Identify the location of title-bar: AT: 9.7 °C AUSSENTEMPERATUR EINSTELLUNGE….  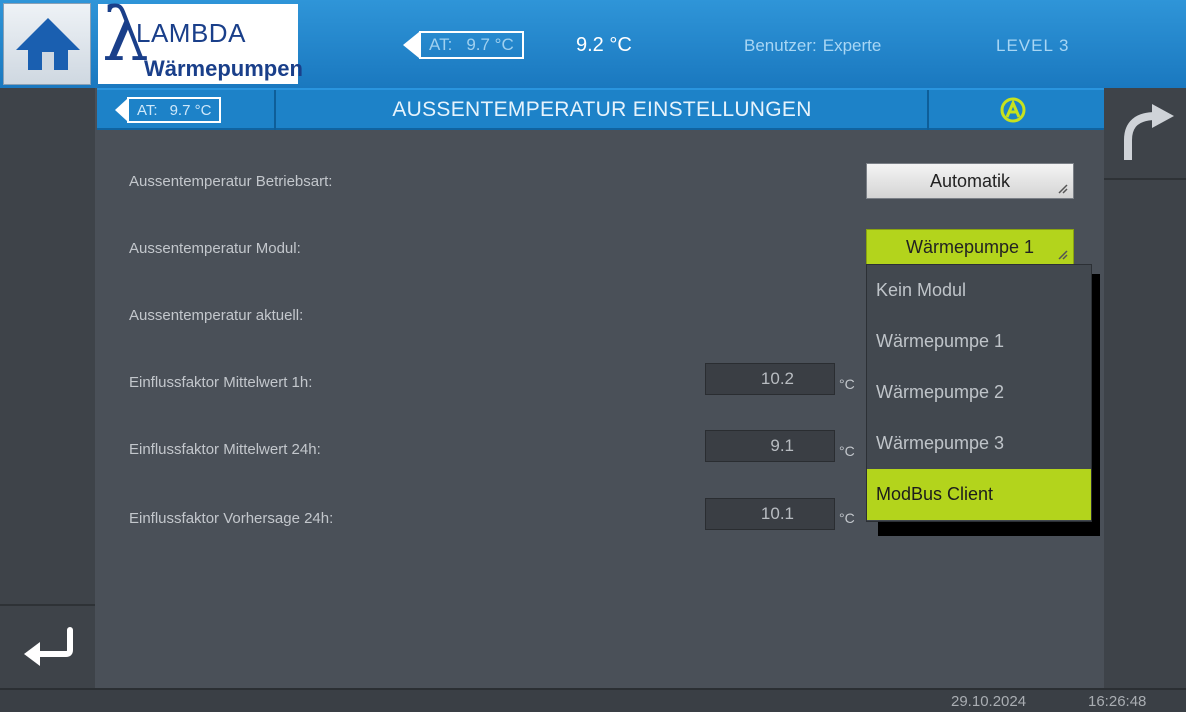
(600, 109).